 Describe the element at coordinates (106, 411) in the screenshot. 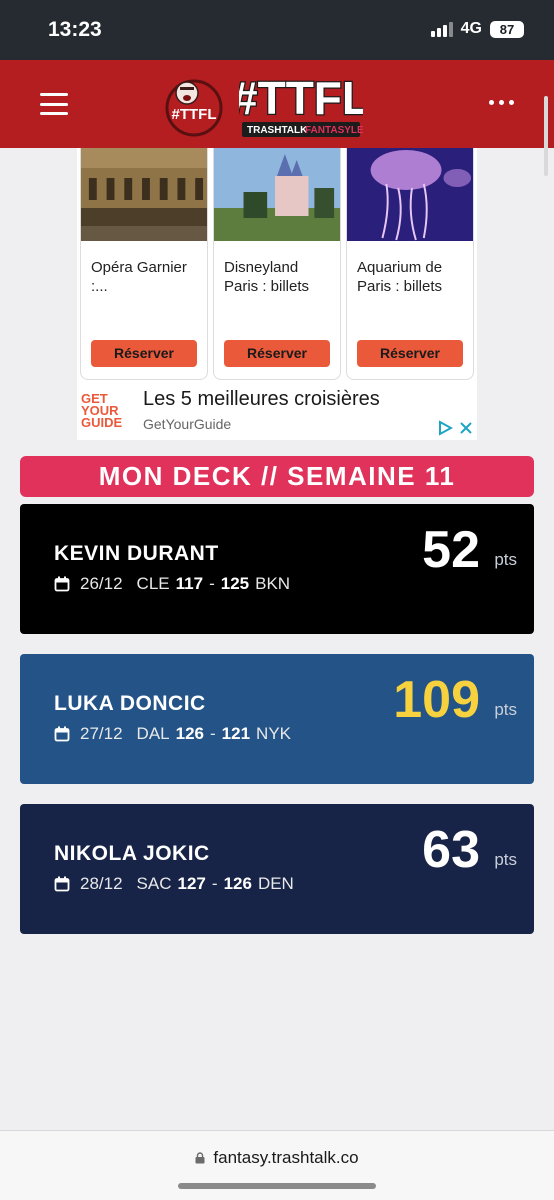

I see `getyourguide-logo: GET YOUR GUIDE` at that location.